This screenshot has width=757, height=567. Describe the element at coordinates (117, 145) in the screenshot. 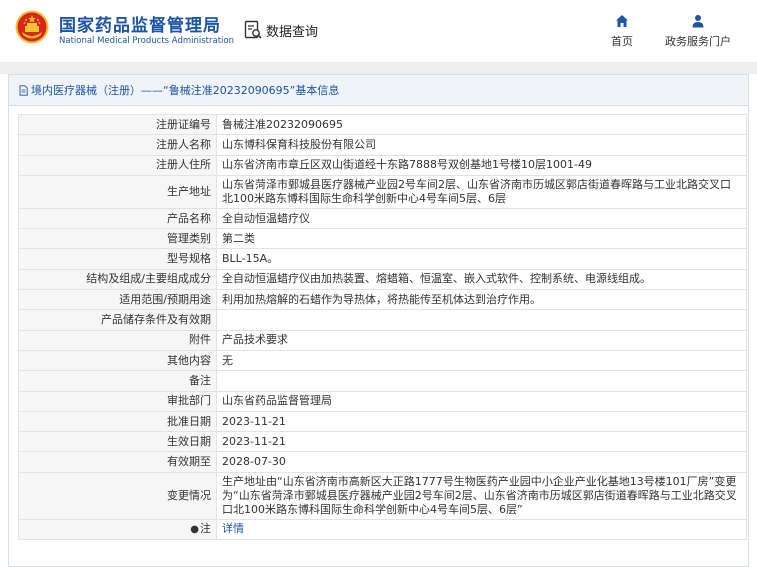

I see `detail-label: 注册人名称` at that location.